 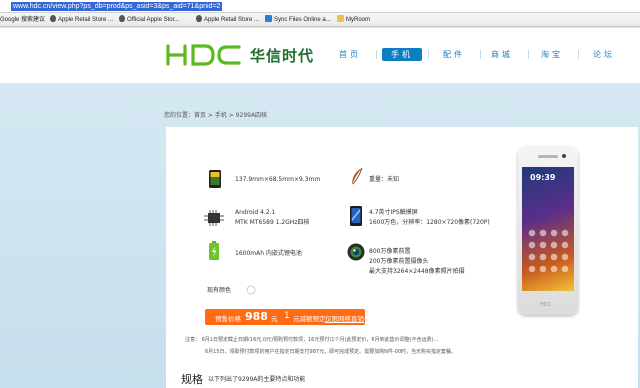 I want to click on bookmark-myroom: MyRoom, so click(x=353, y=20).